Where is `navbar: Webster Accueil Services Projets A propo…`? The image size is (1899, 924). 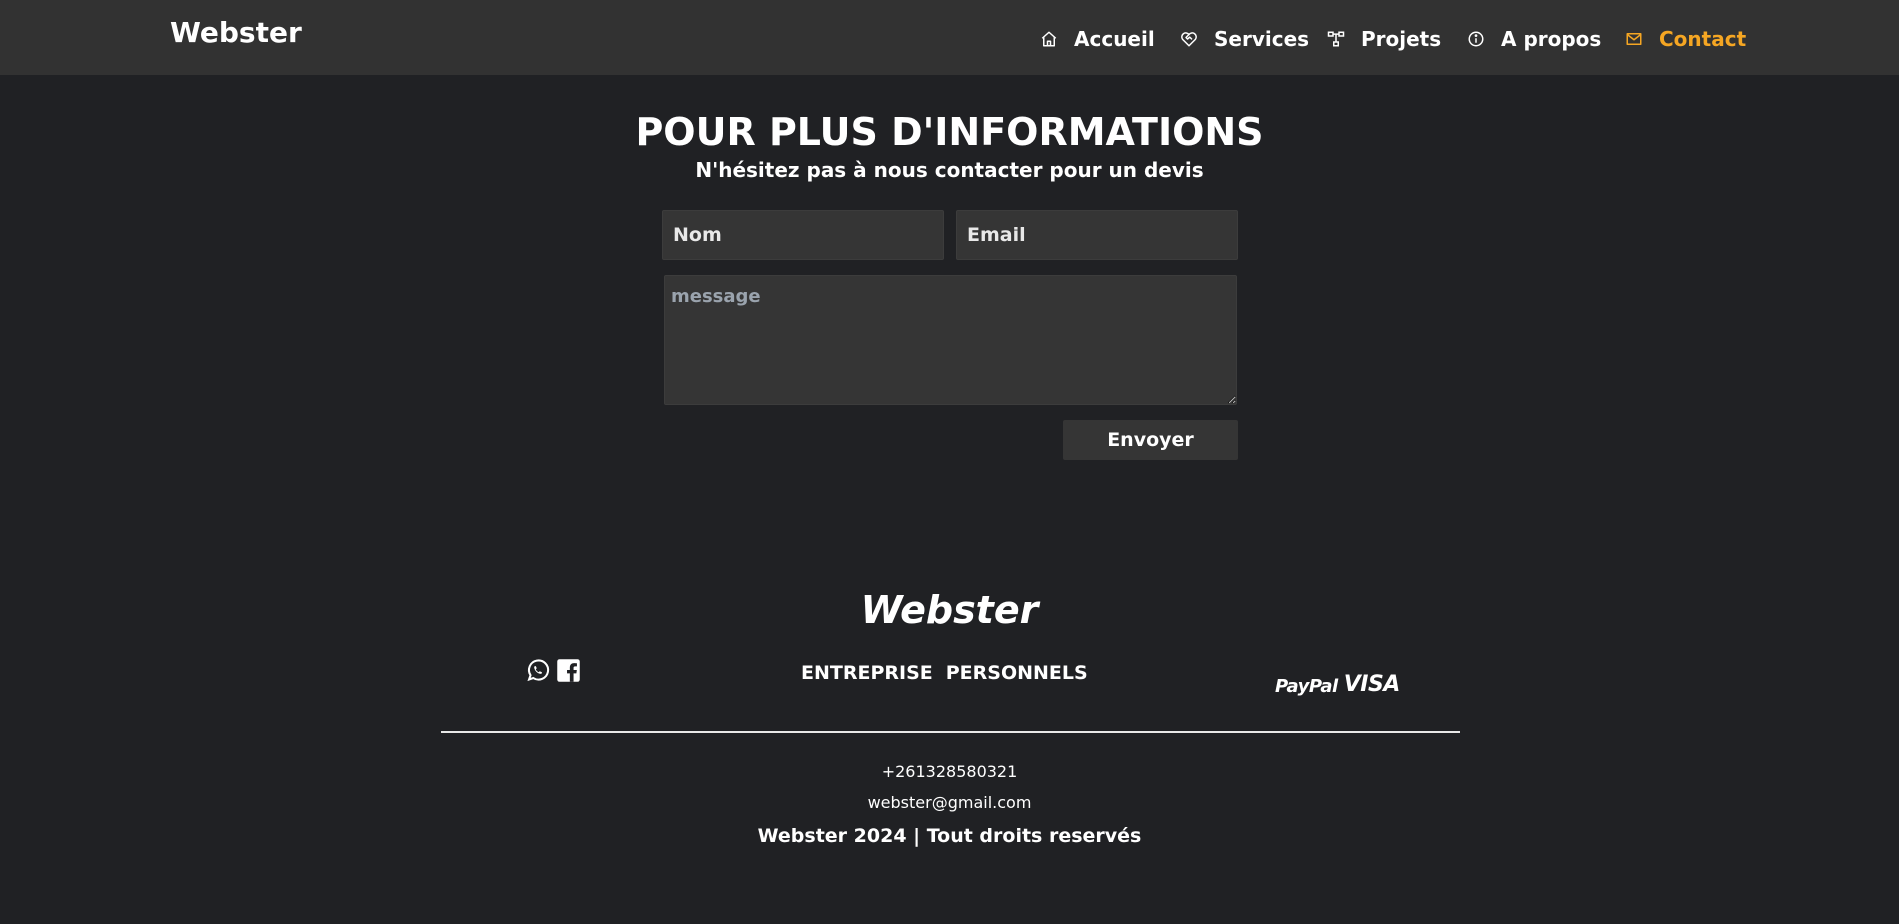 navbar: Webster Accueil Services Projets A propo… is located at coordinates (949, 37).